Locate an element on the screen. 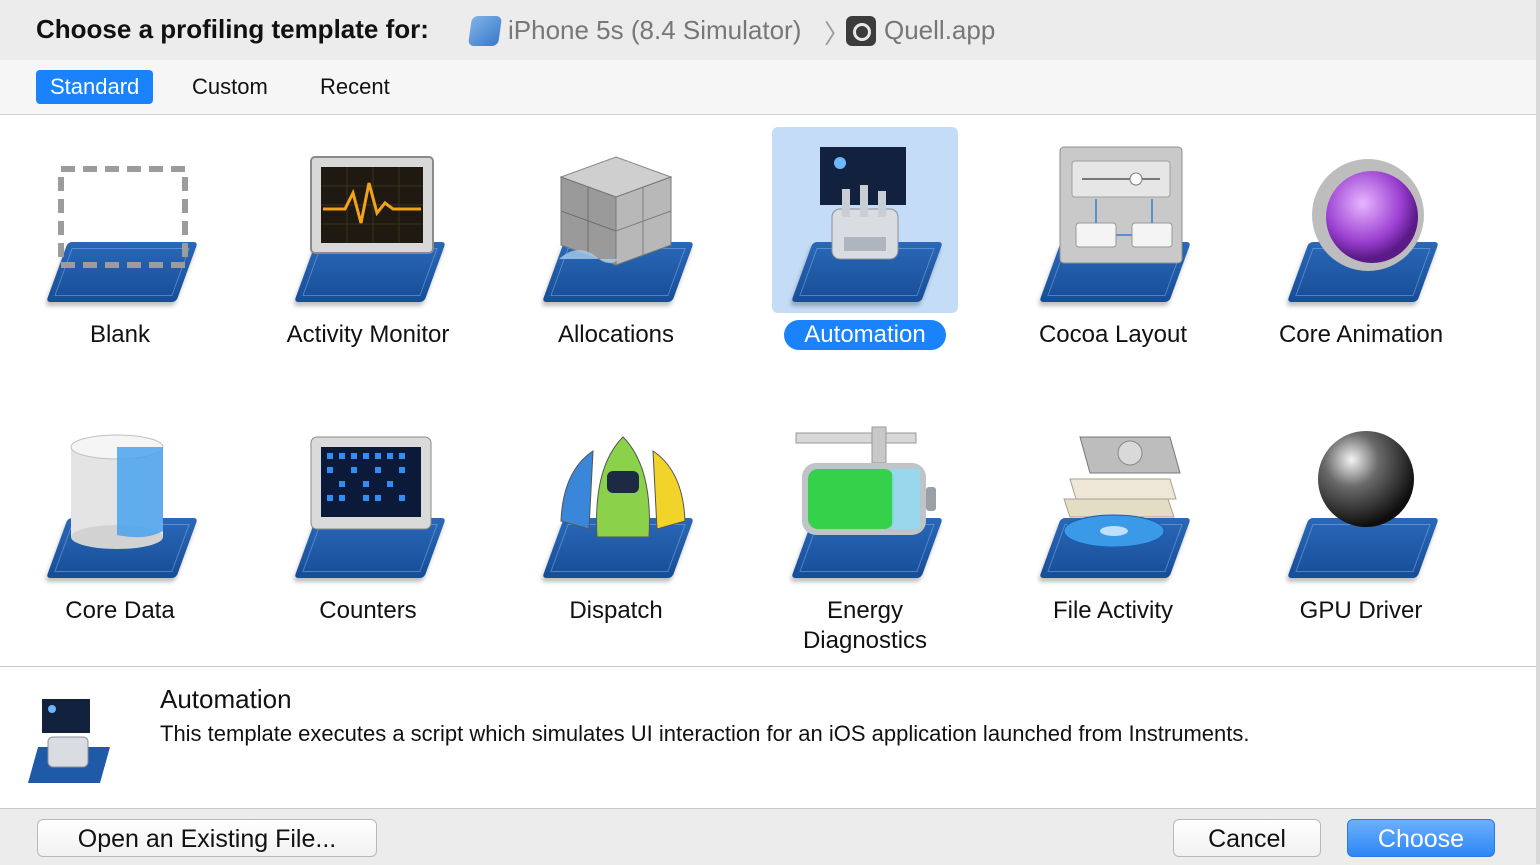  window-edge is located at coordinates (1538, 432).